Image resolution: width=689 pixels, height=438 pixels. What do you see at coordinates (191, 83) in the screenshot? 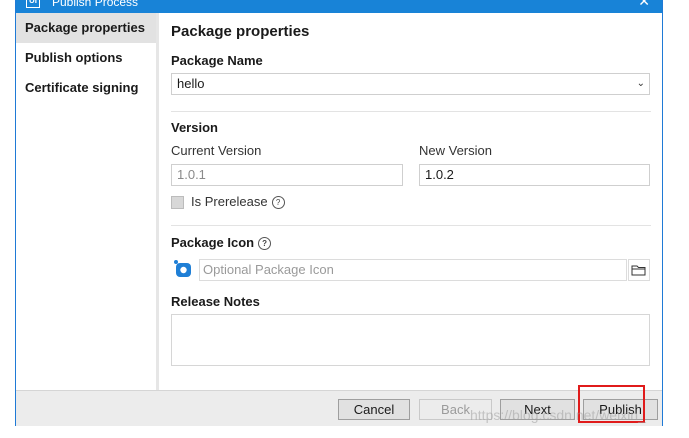
I see `package-name-value: hello` at bounding box center [191, 83].